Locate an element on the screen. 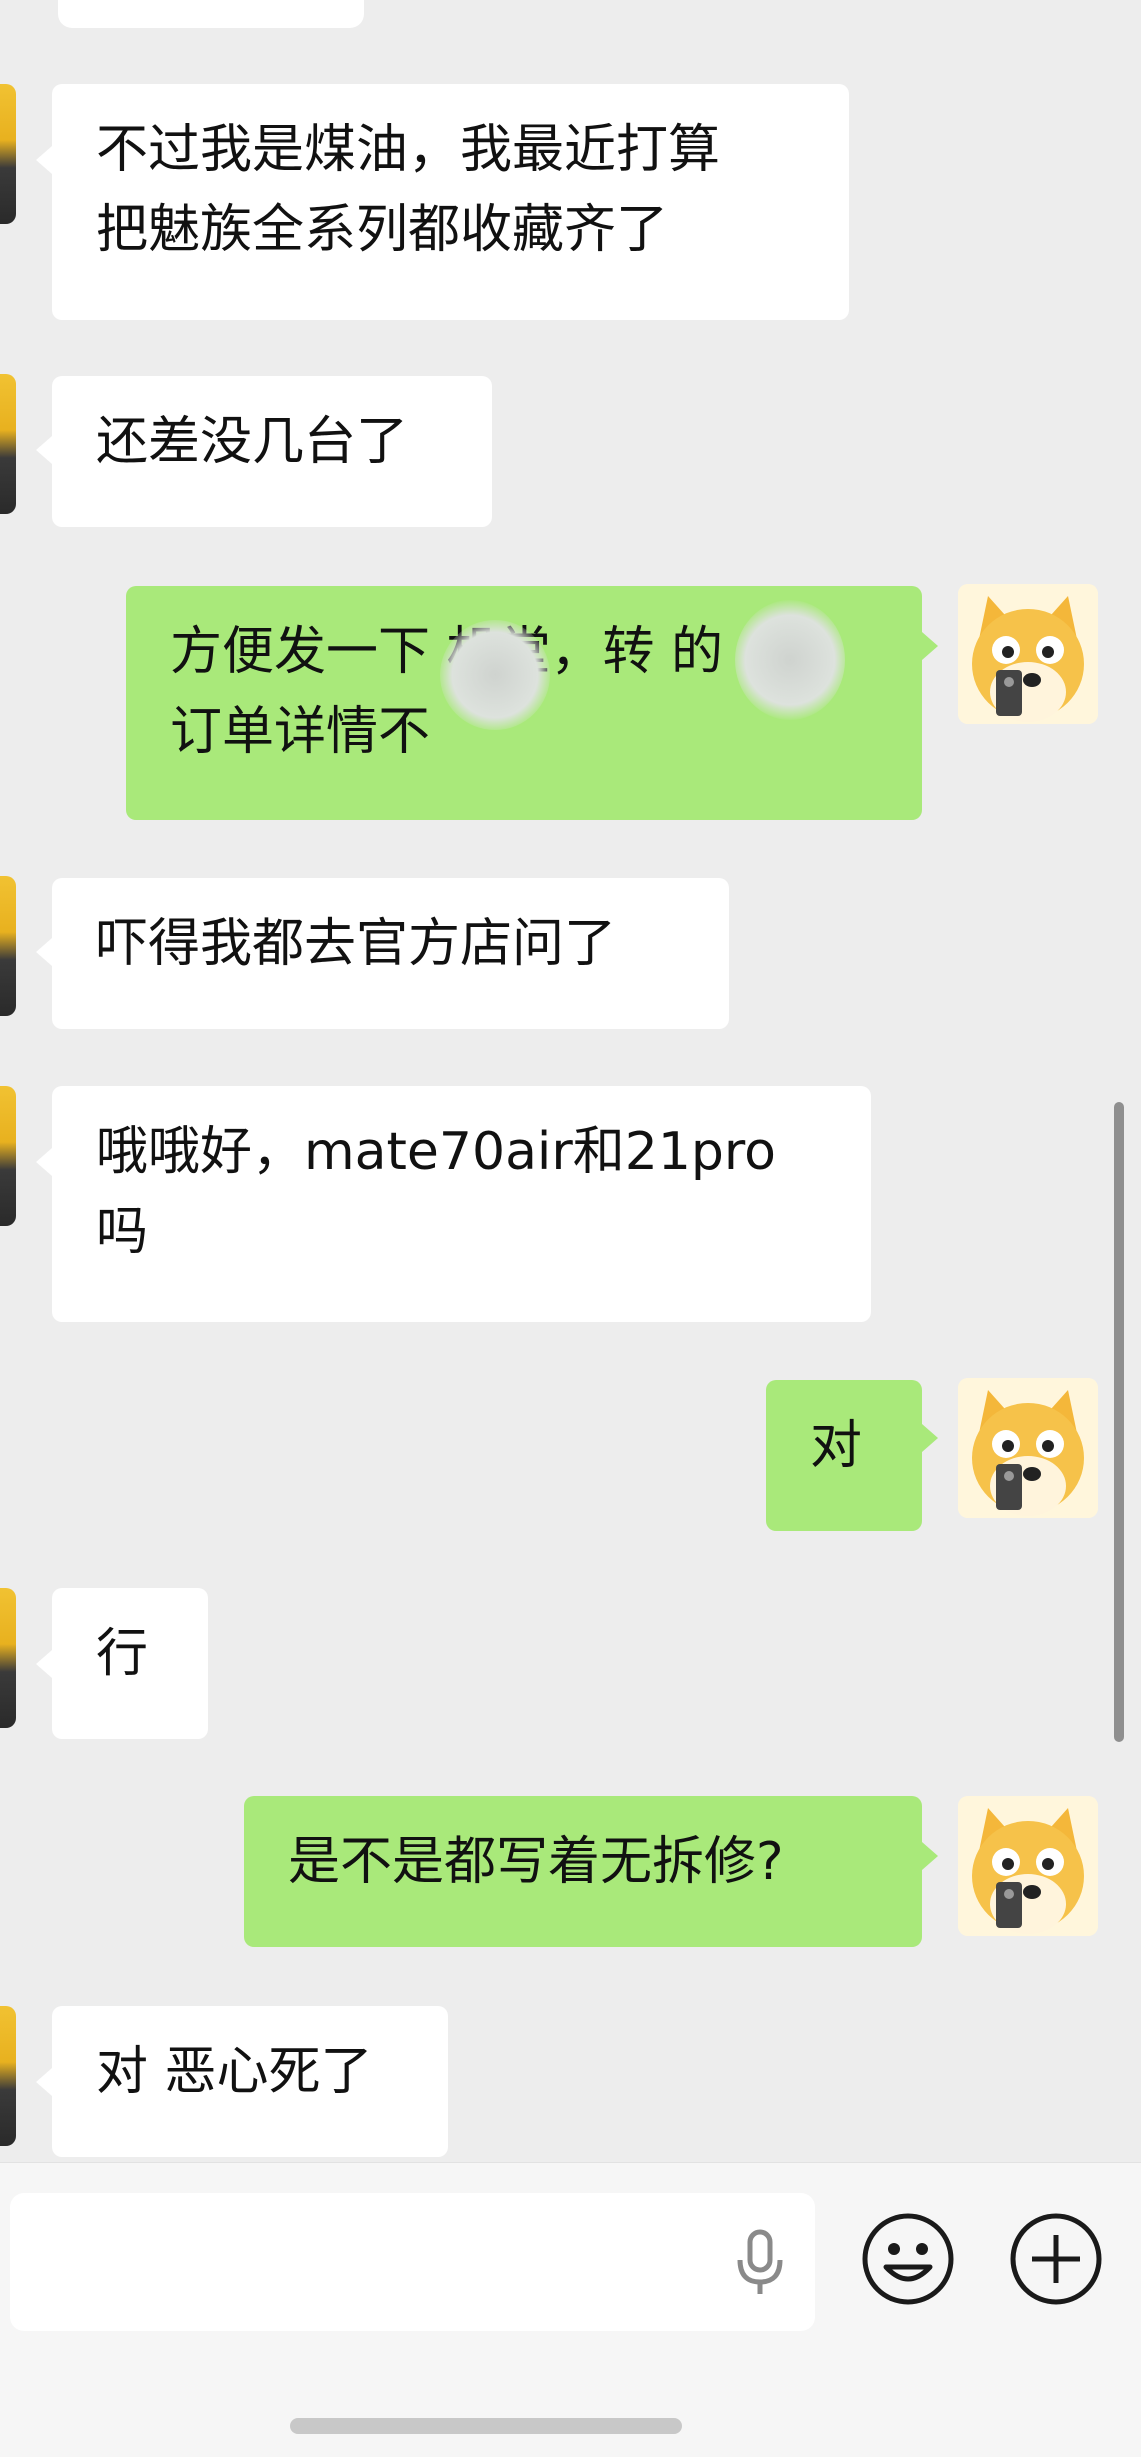 This screenshot has height=2457, width=1141. message-text: 对 恶心死了 is located at coordinates (234, 2072).